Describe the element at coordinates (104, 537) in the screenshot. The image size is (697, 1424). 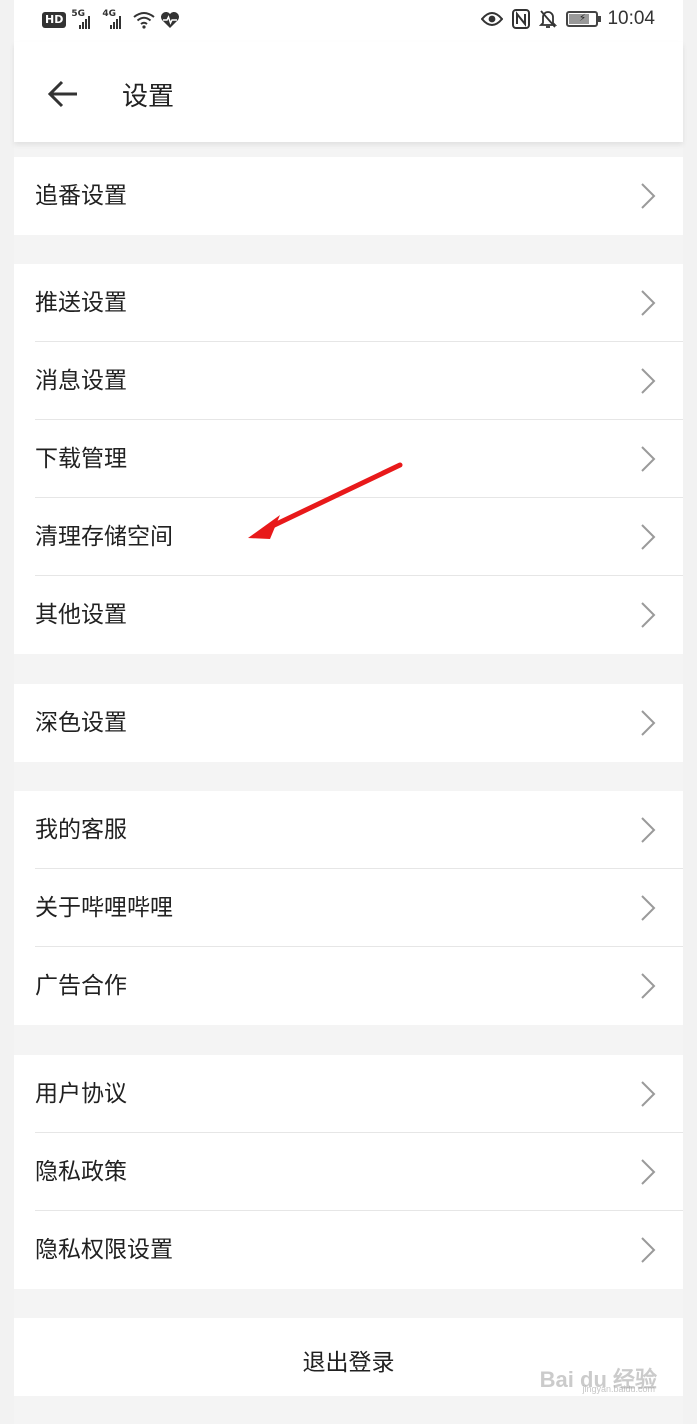
I see `settings-item-label: 清理存储空间` at that location.